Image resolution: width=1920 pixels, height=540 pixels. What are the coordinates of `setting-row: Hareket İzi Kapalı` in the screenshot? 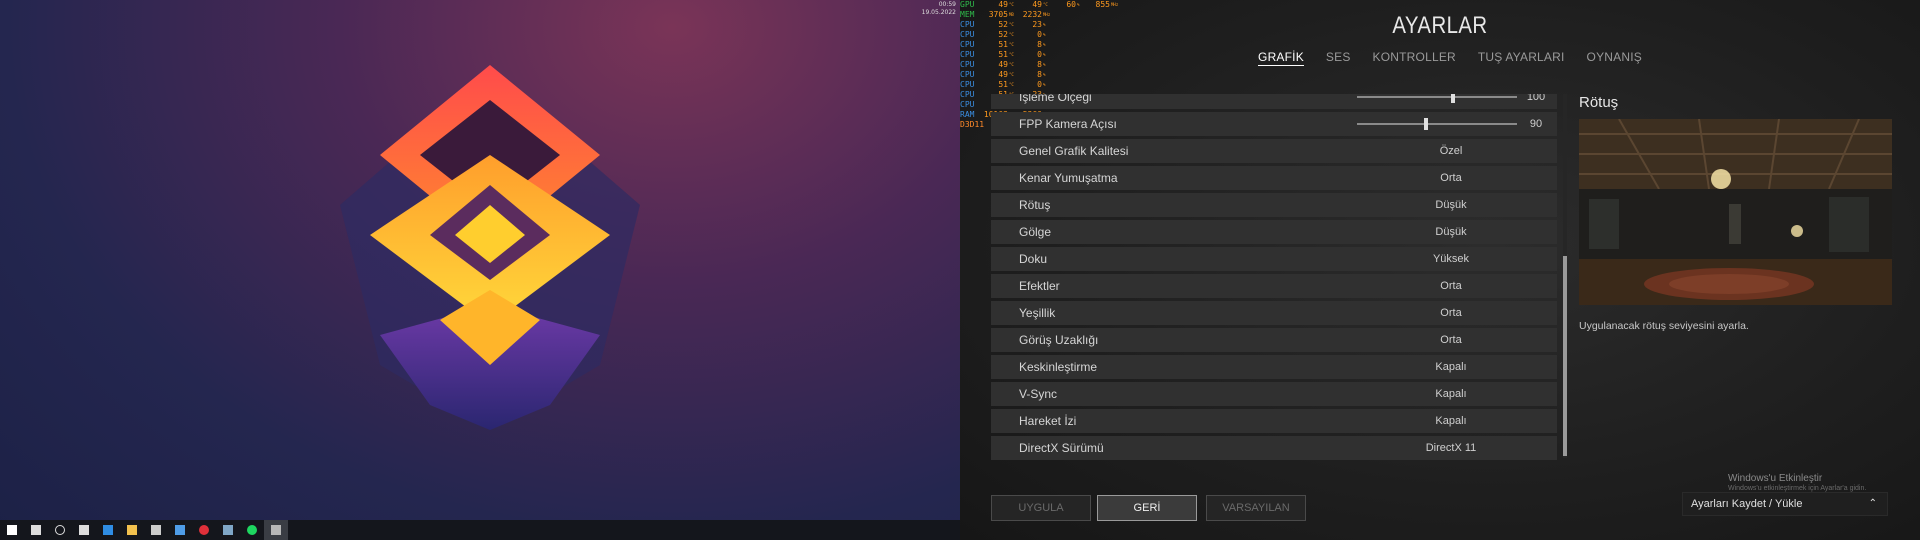 It's located at (1274, 421).